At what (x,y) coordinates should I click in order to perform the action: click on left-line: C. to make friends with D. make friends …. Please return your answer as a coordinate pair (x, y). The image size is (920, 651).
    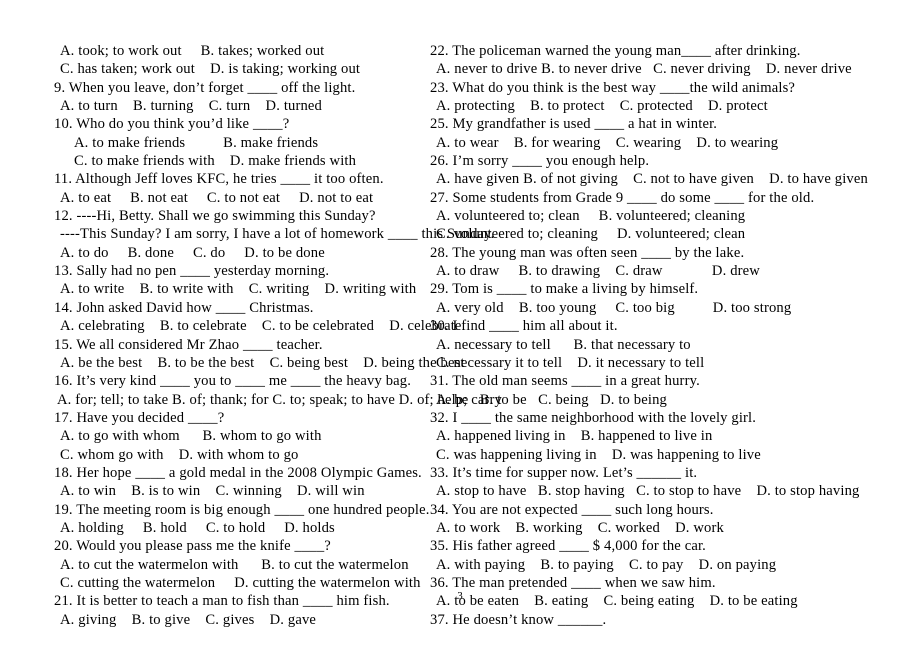
    Looking at the image, I should click on (215, 161).